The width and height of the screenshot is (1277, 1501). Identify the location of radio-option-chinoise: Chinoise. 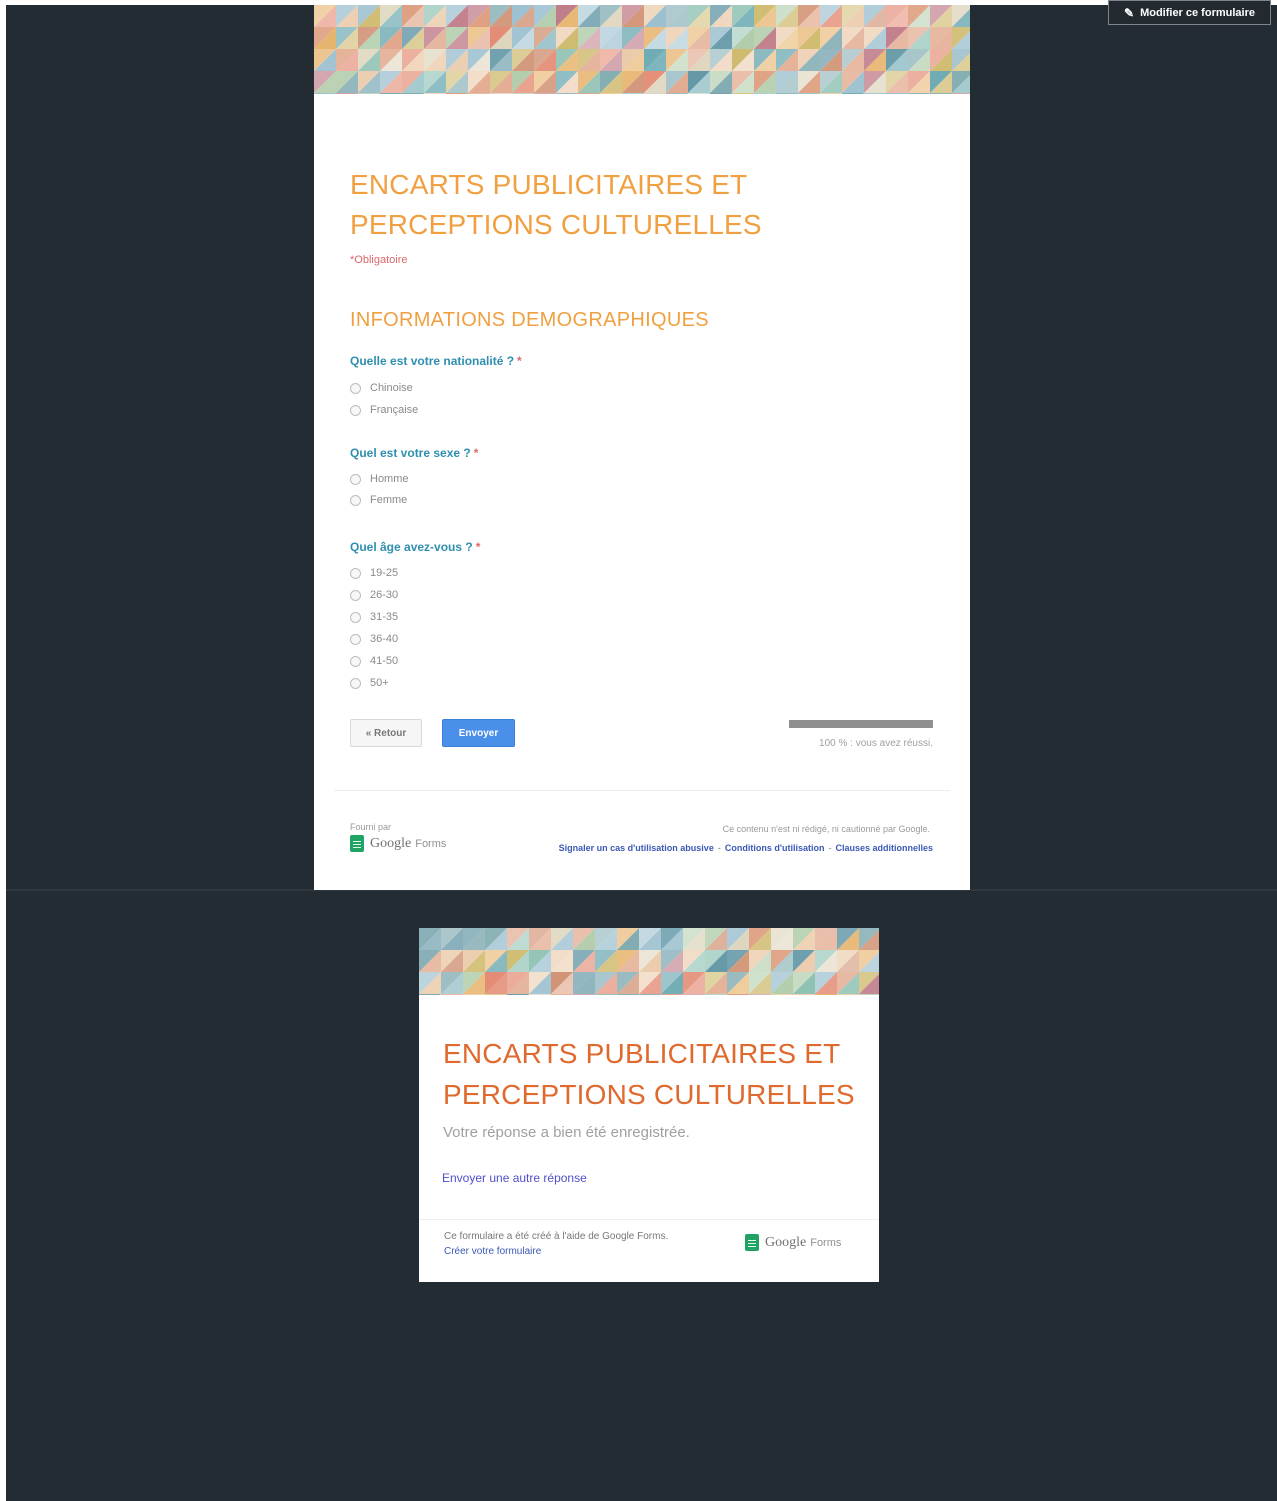
(381, 388).